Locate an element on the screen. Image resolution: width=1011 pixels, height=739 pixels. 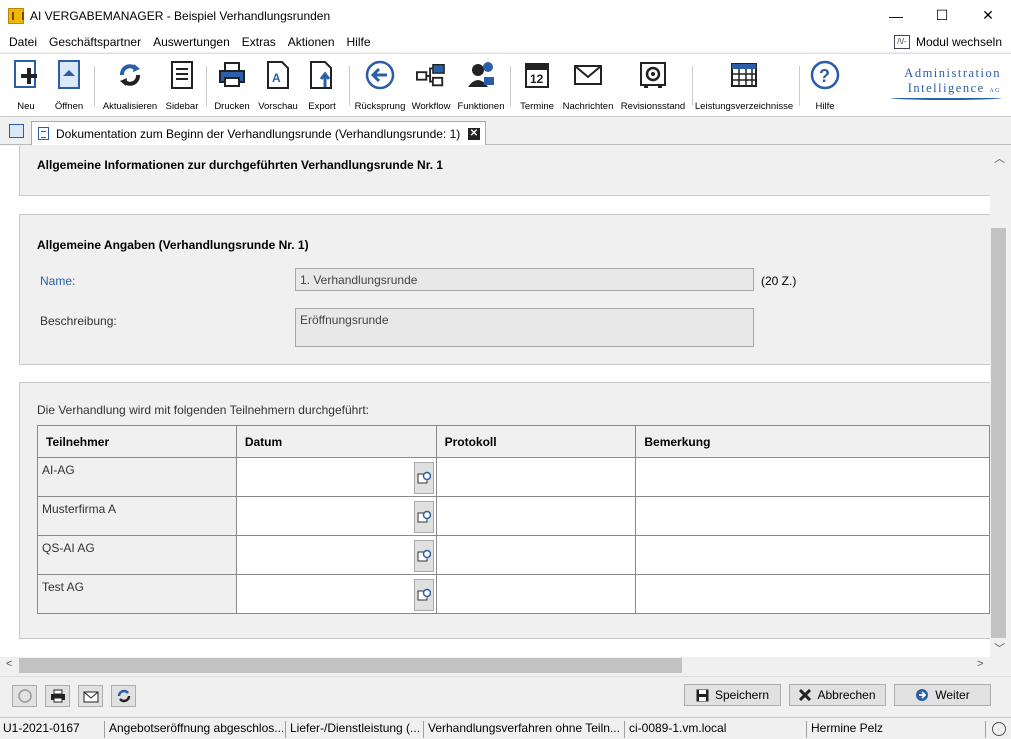
drucken-button: Drucken is located at coordinates (232, 85).